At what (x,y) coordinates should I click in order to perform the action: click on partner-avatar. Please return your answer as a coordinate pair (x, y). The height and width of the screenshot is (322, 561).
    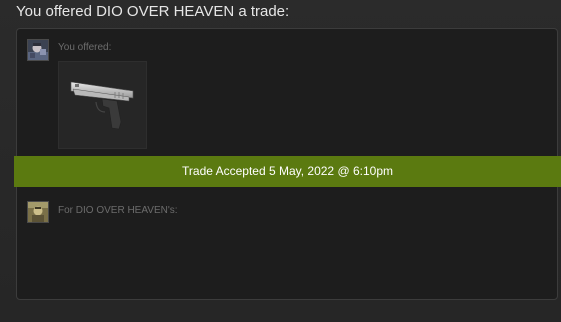
    Looking at the image, I should click on (38, 212).